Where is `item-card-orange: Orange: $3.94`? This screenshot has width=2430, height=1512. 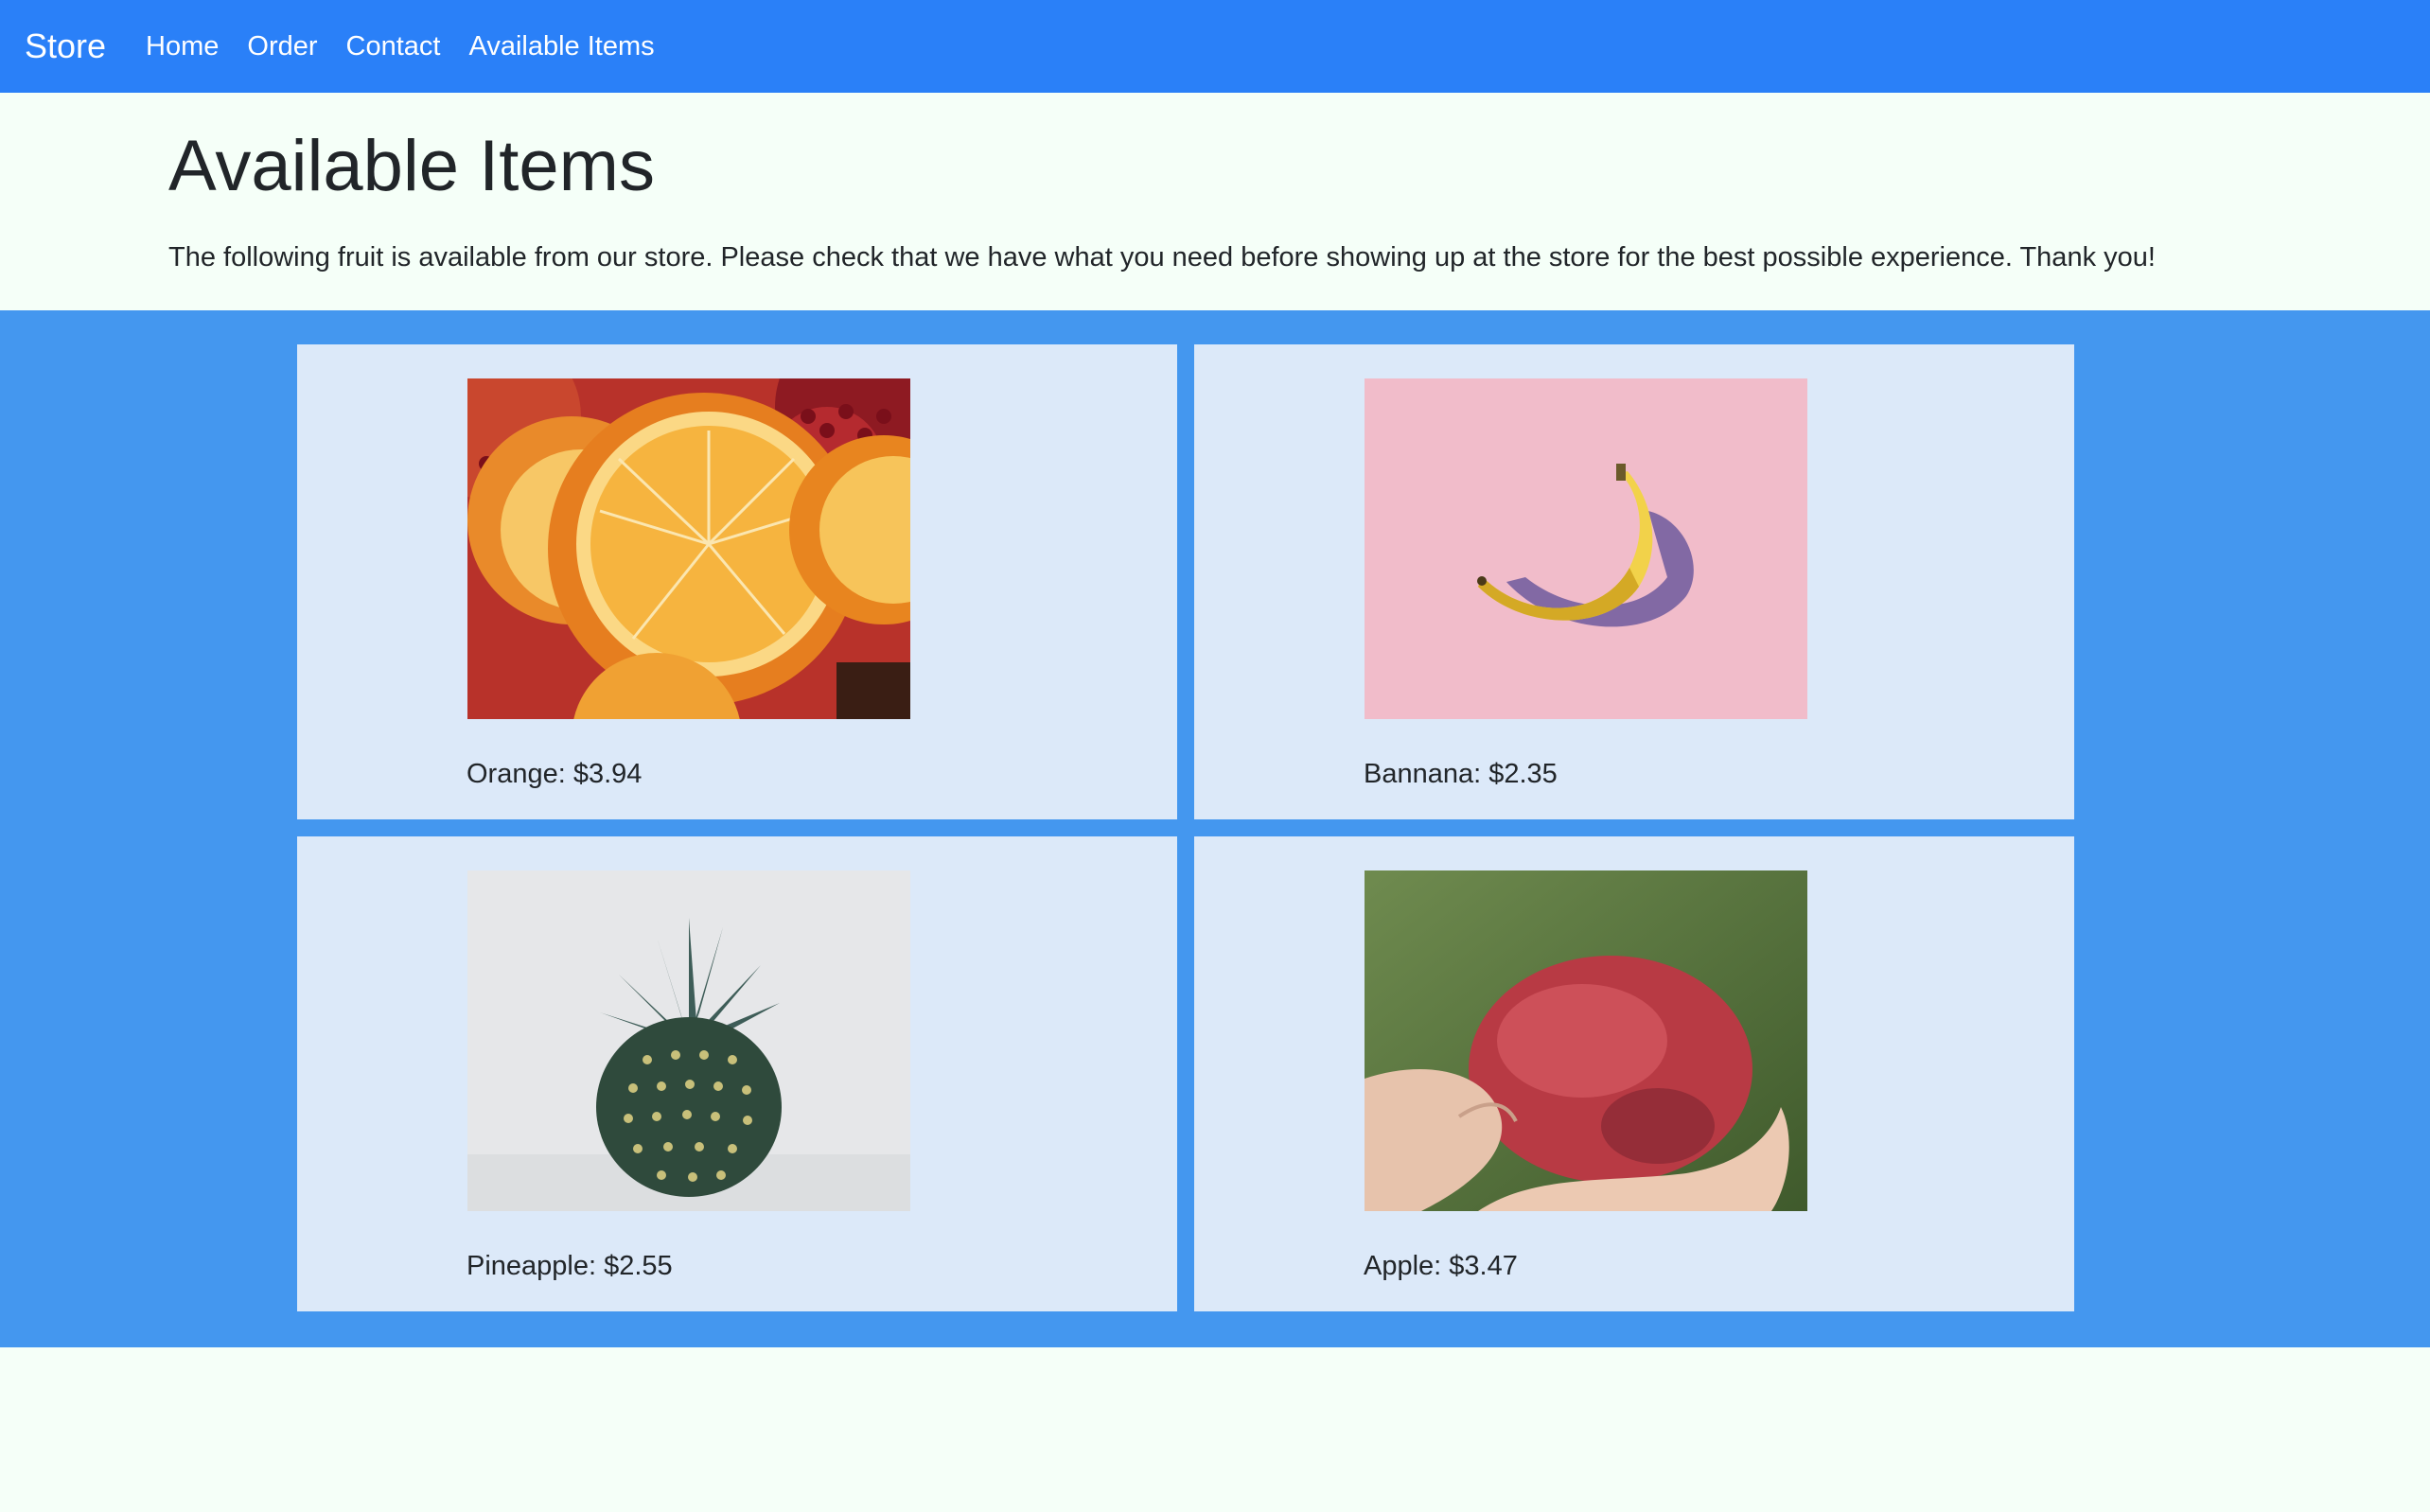
item-card-orange: Orange: $3.94 is located at coordinates (737, 581).